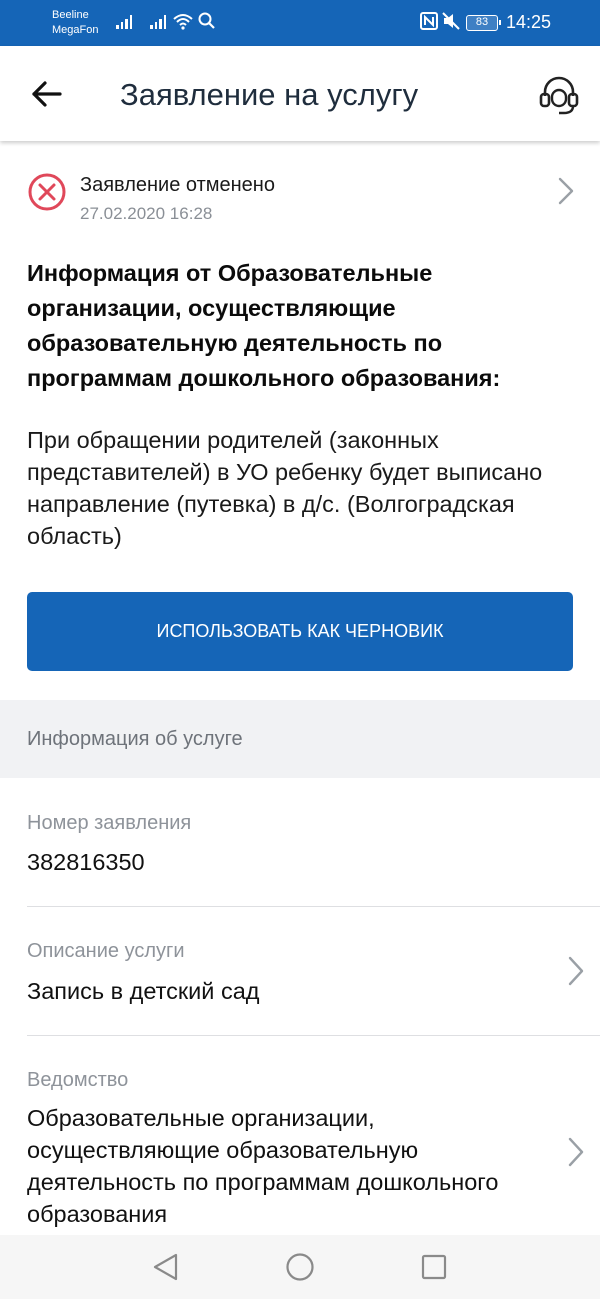  I want to click on application-status-row: Заявление отменено 27.02.2020 16:28, so click(300, 195).